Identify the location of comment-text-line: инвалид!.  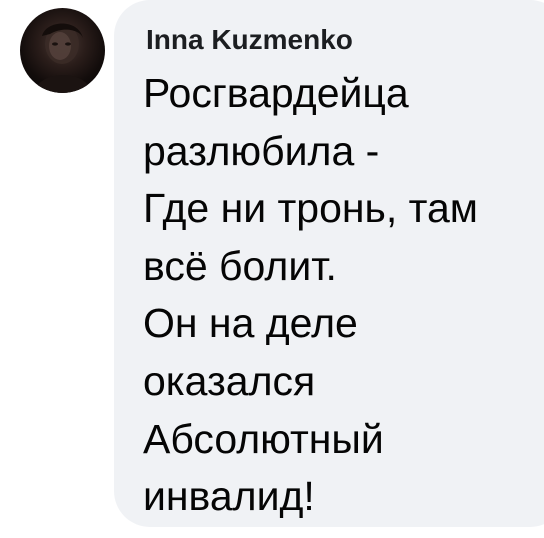
(229, 496).